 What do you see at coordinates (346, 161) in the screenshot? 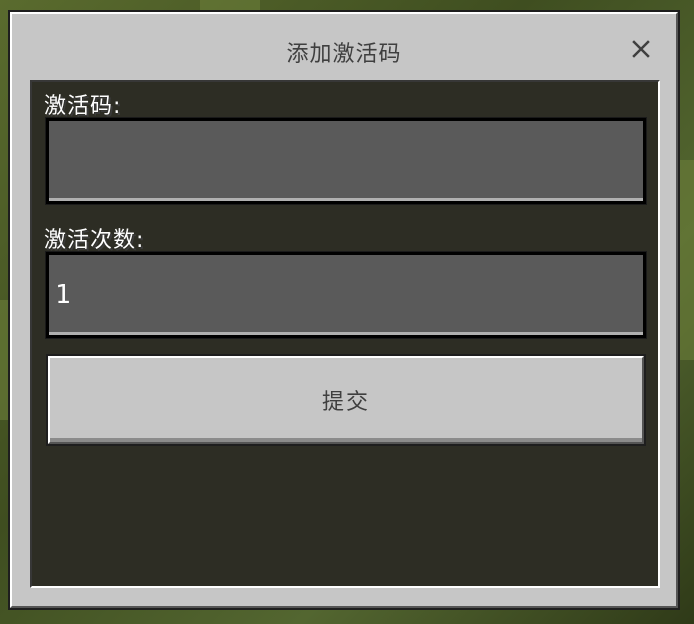
I see `activation-code-input` at bounding box center [346, 161].